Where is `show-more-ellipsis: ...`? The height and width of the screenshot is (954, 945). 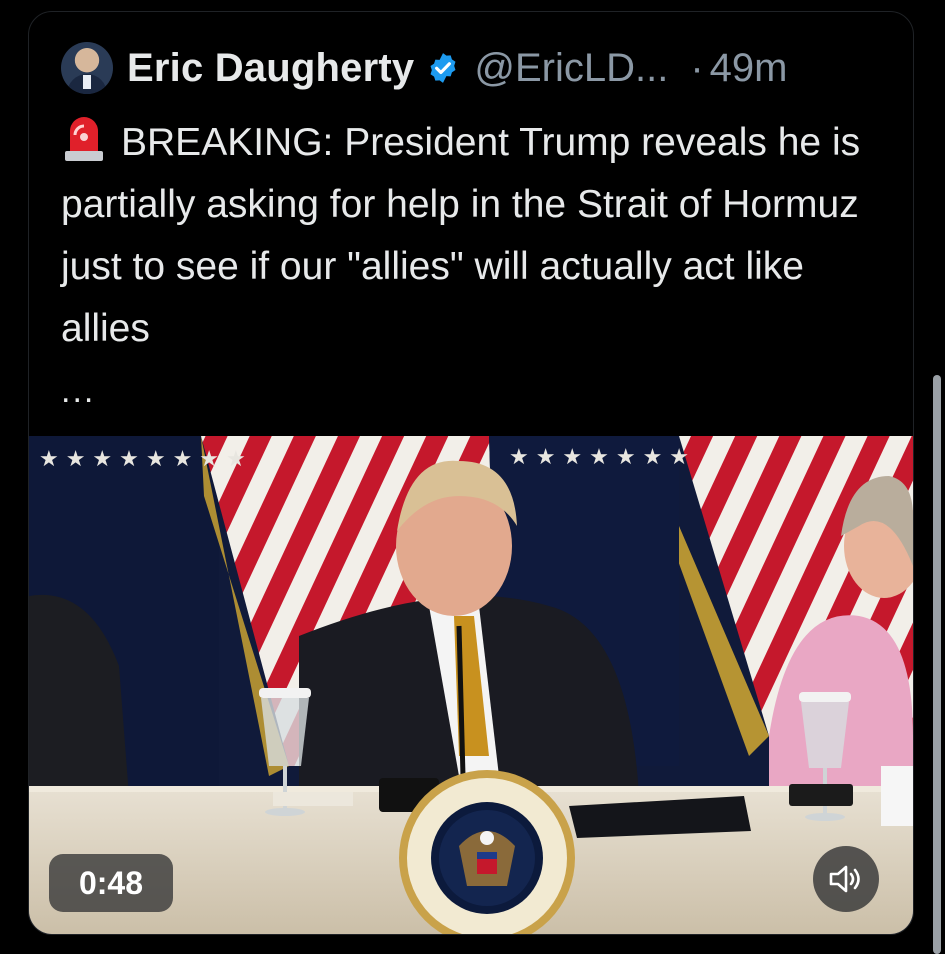
show-more-ellipsis: ... is located at coordinates (78, 391).